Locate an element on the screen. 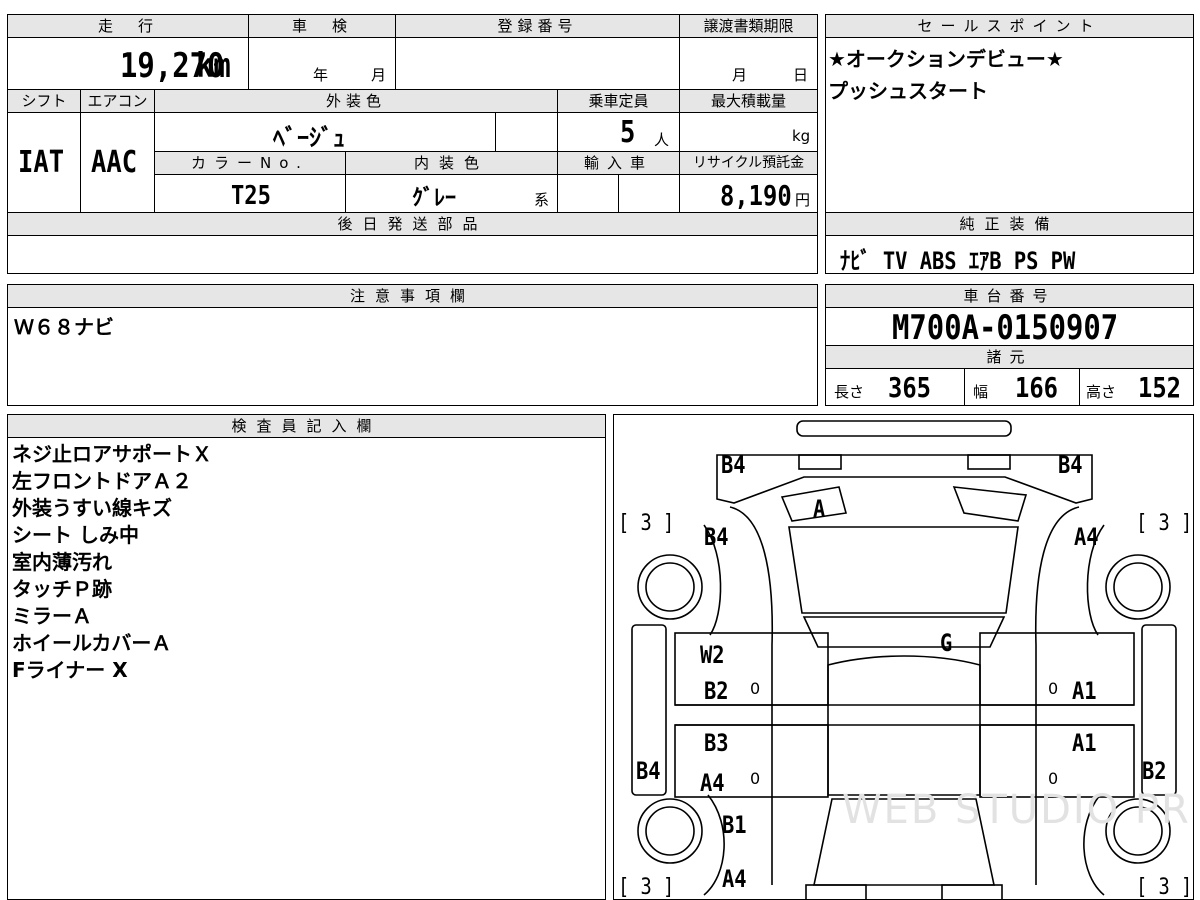  mileage-unit: km is located at coordinates (213, 66).